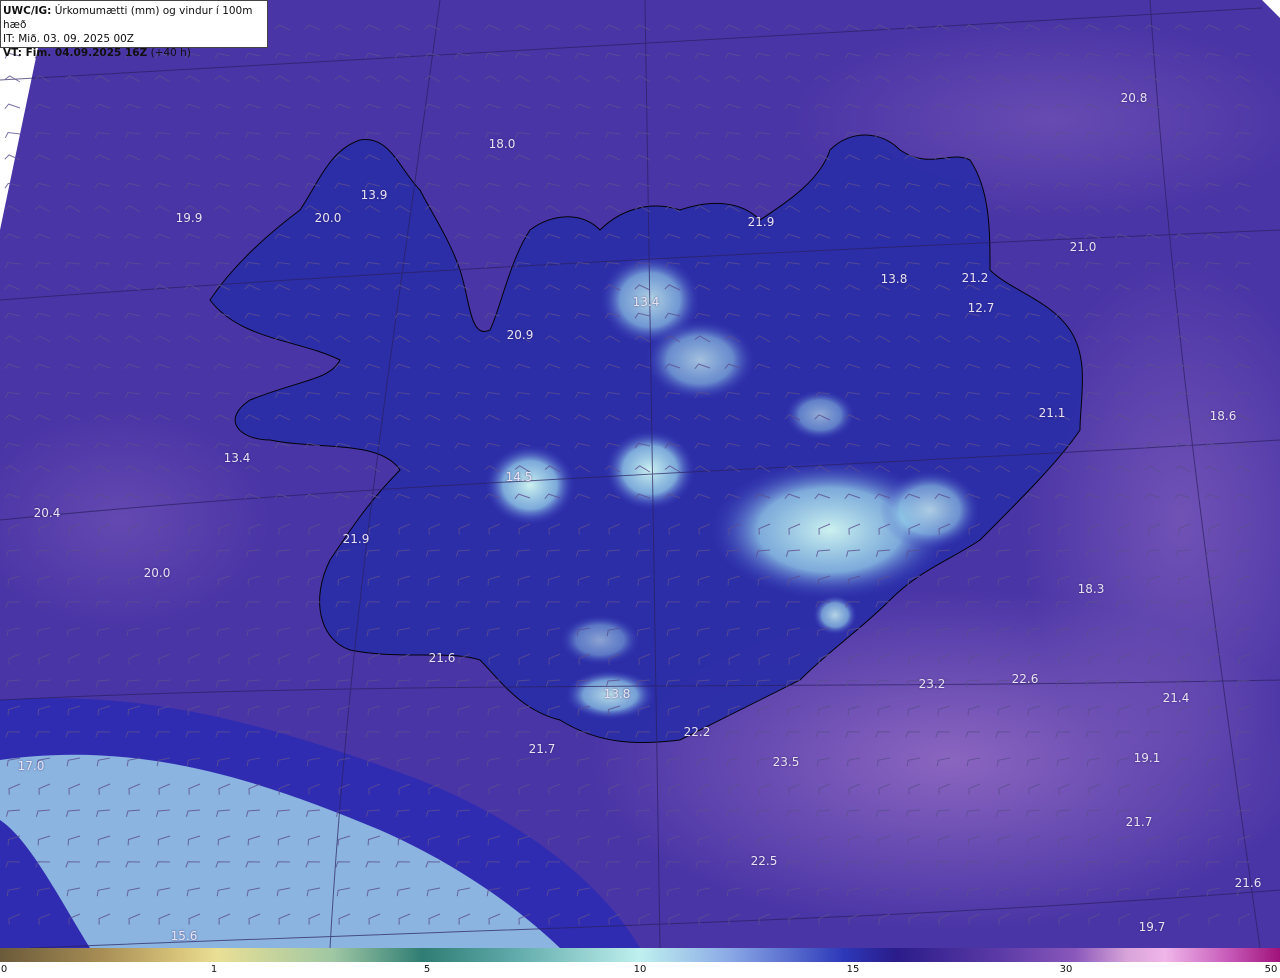  Describe the element at coordinates (1152, 927) in the screenshot. I see `value-label: 19.7` at that location.